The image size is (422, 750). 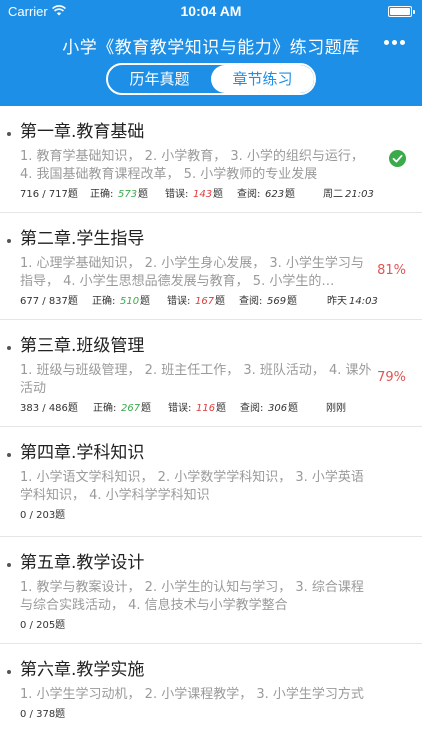 I want to click on last-day: 昨天, so click(x=337, y=301).